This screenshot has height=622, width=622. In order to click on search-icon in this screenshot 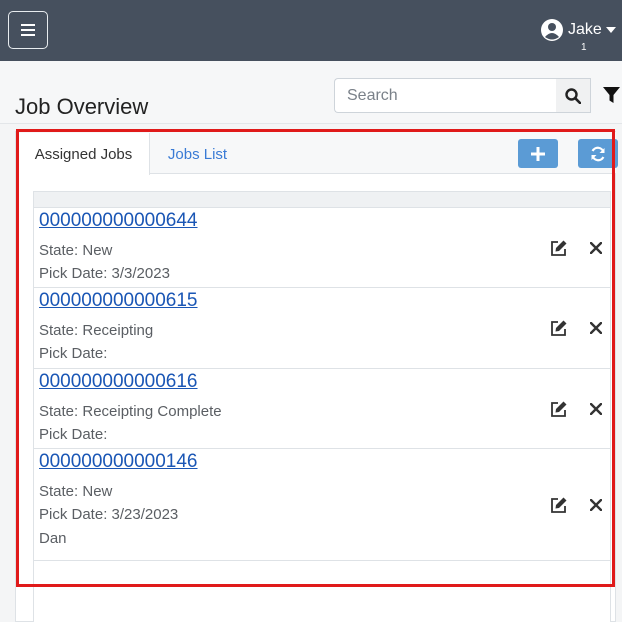, I will do `click(573, 95)`.